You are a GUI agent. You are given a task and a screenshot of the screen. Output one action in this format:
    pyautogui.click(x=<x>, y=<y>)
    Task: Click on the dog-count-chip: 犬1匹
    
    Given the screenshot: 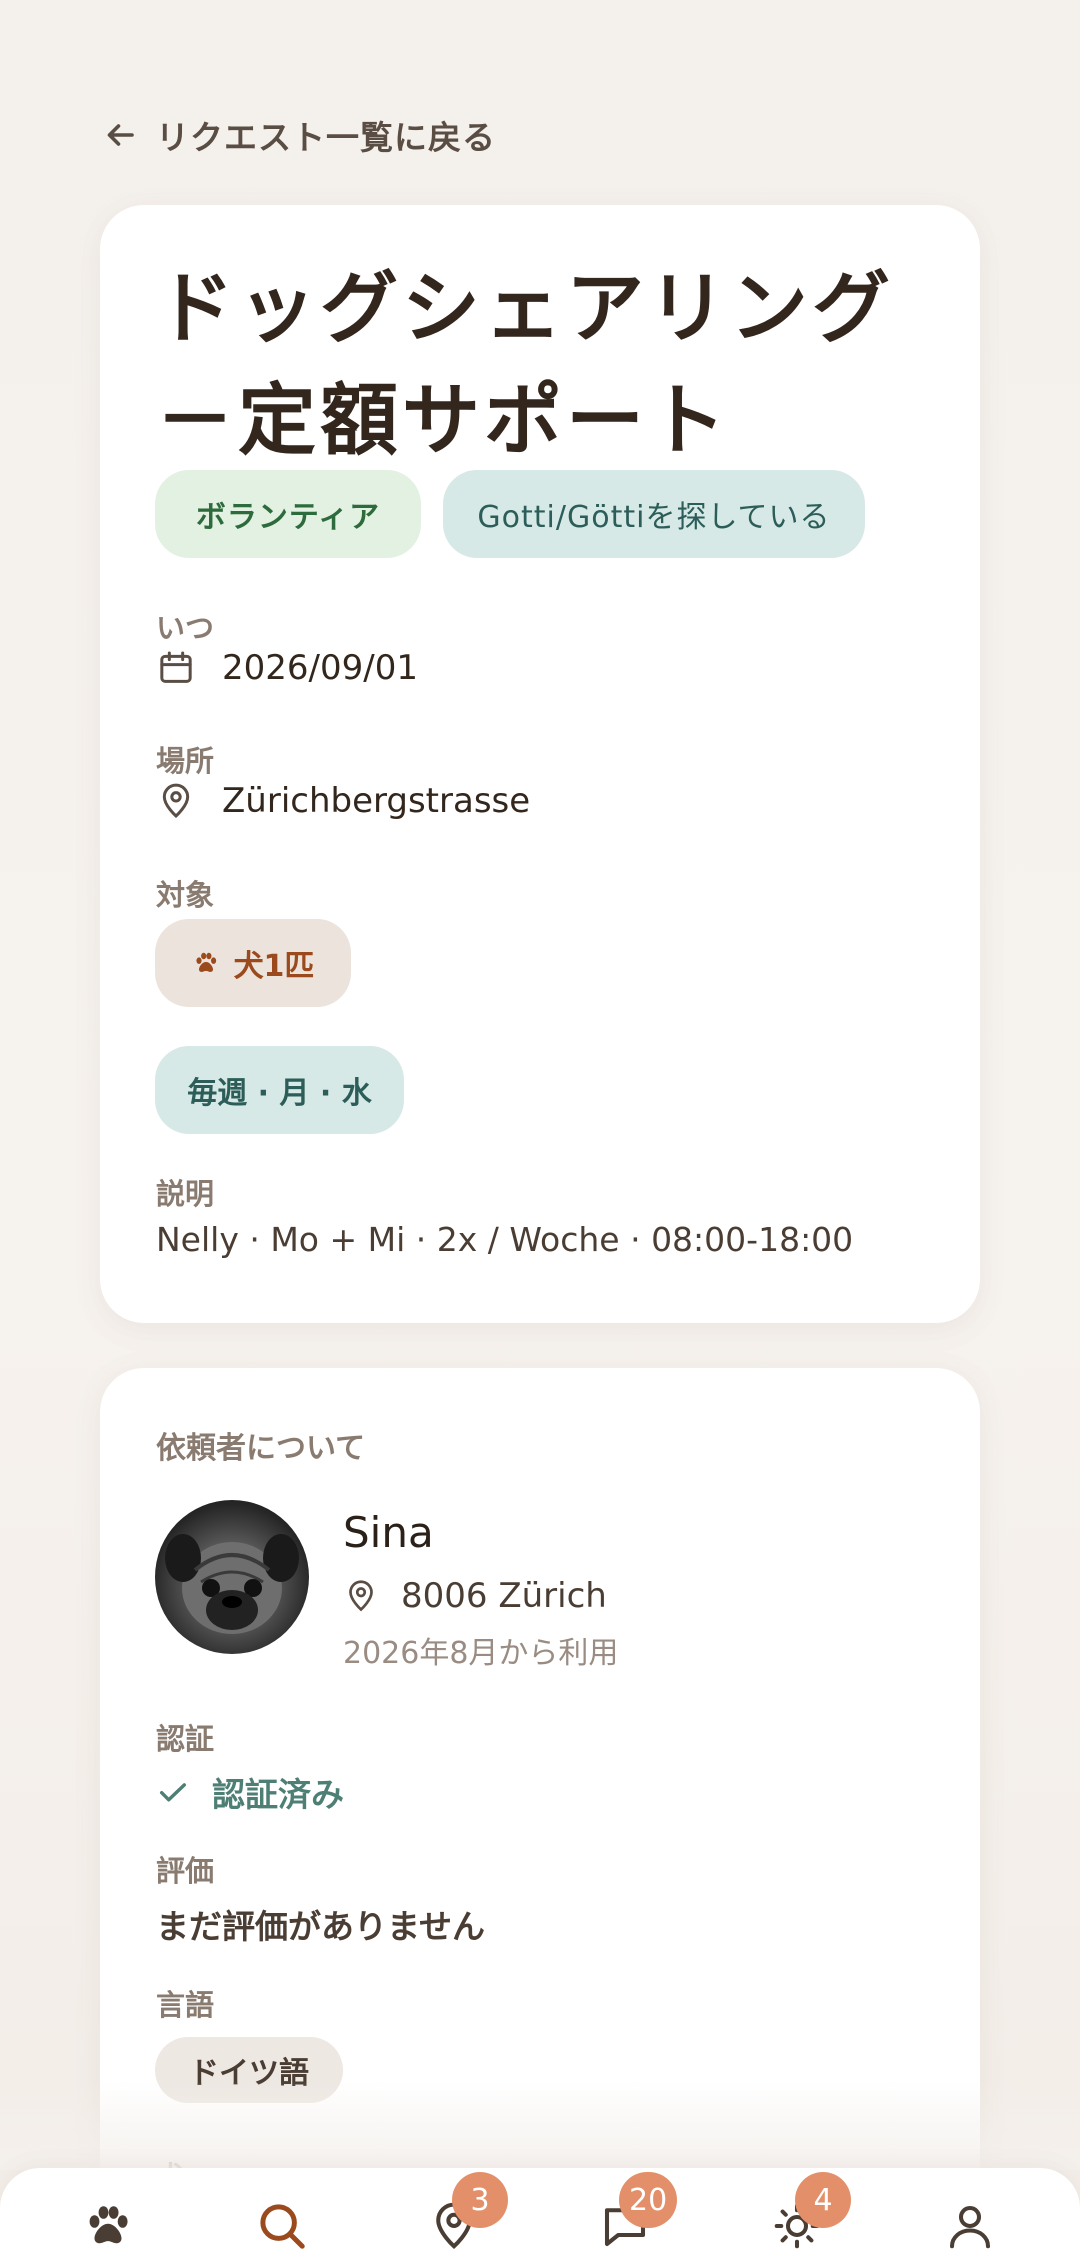 What is the action you would take?
    pyautogui.click(x=253, y=963)
    